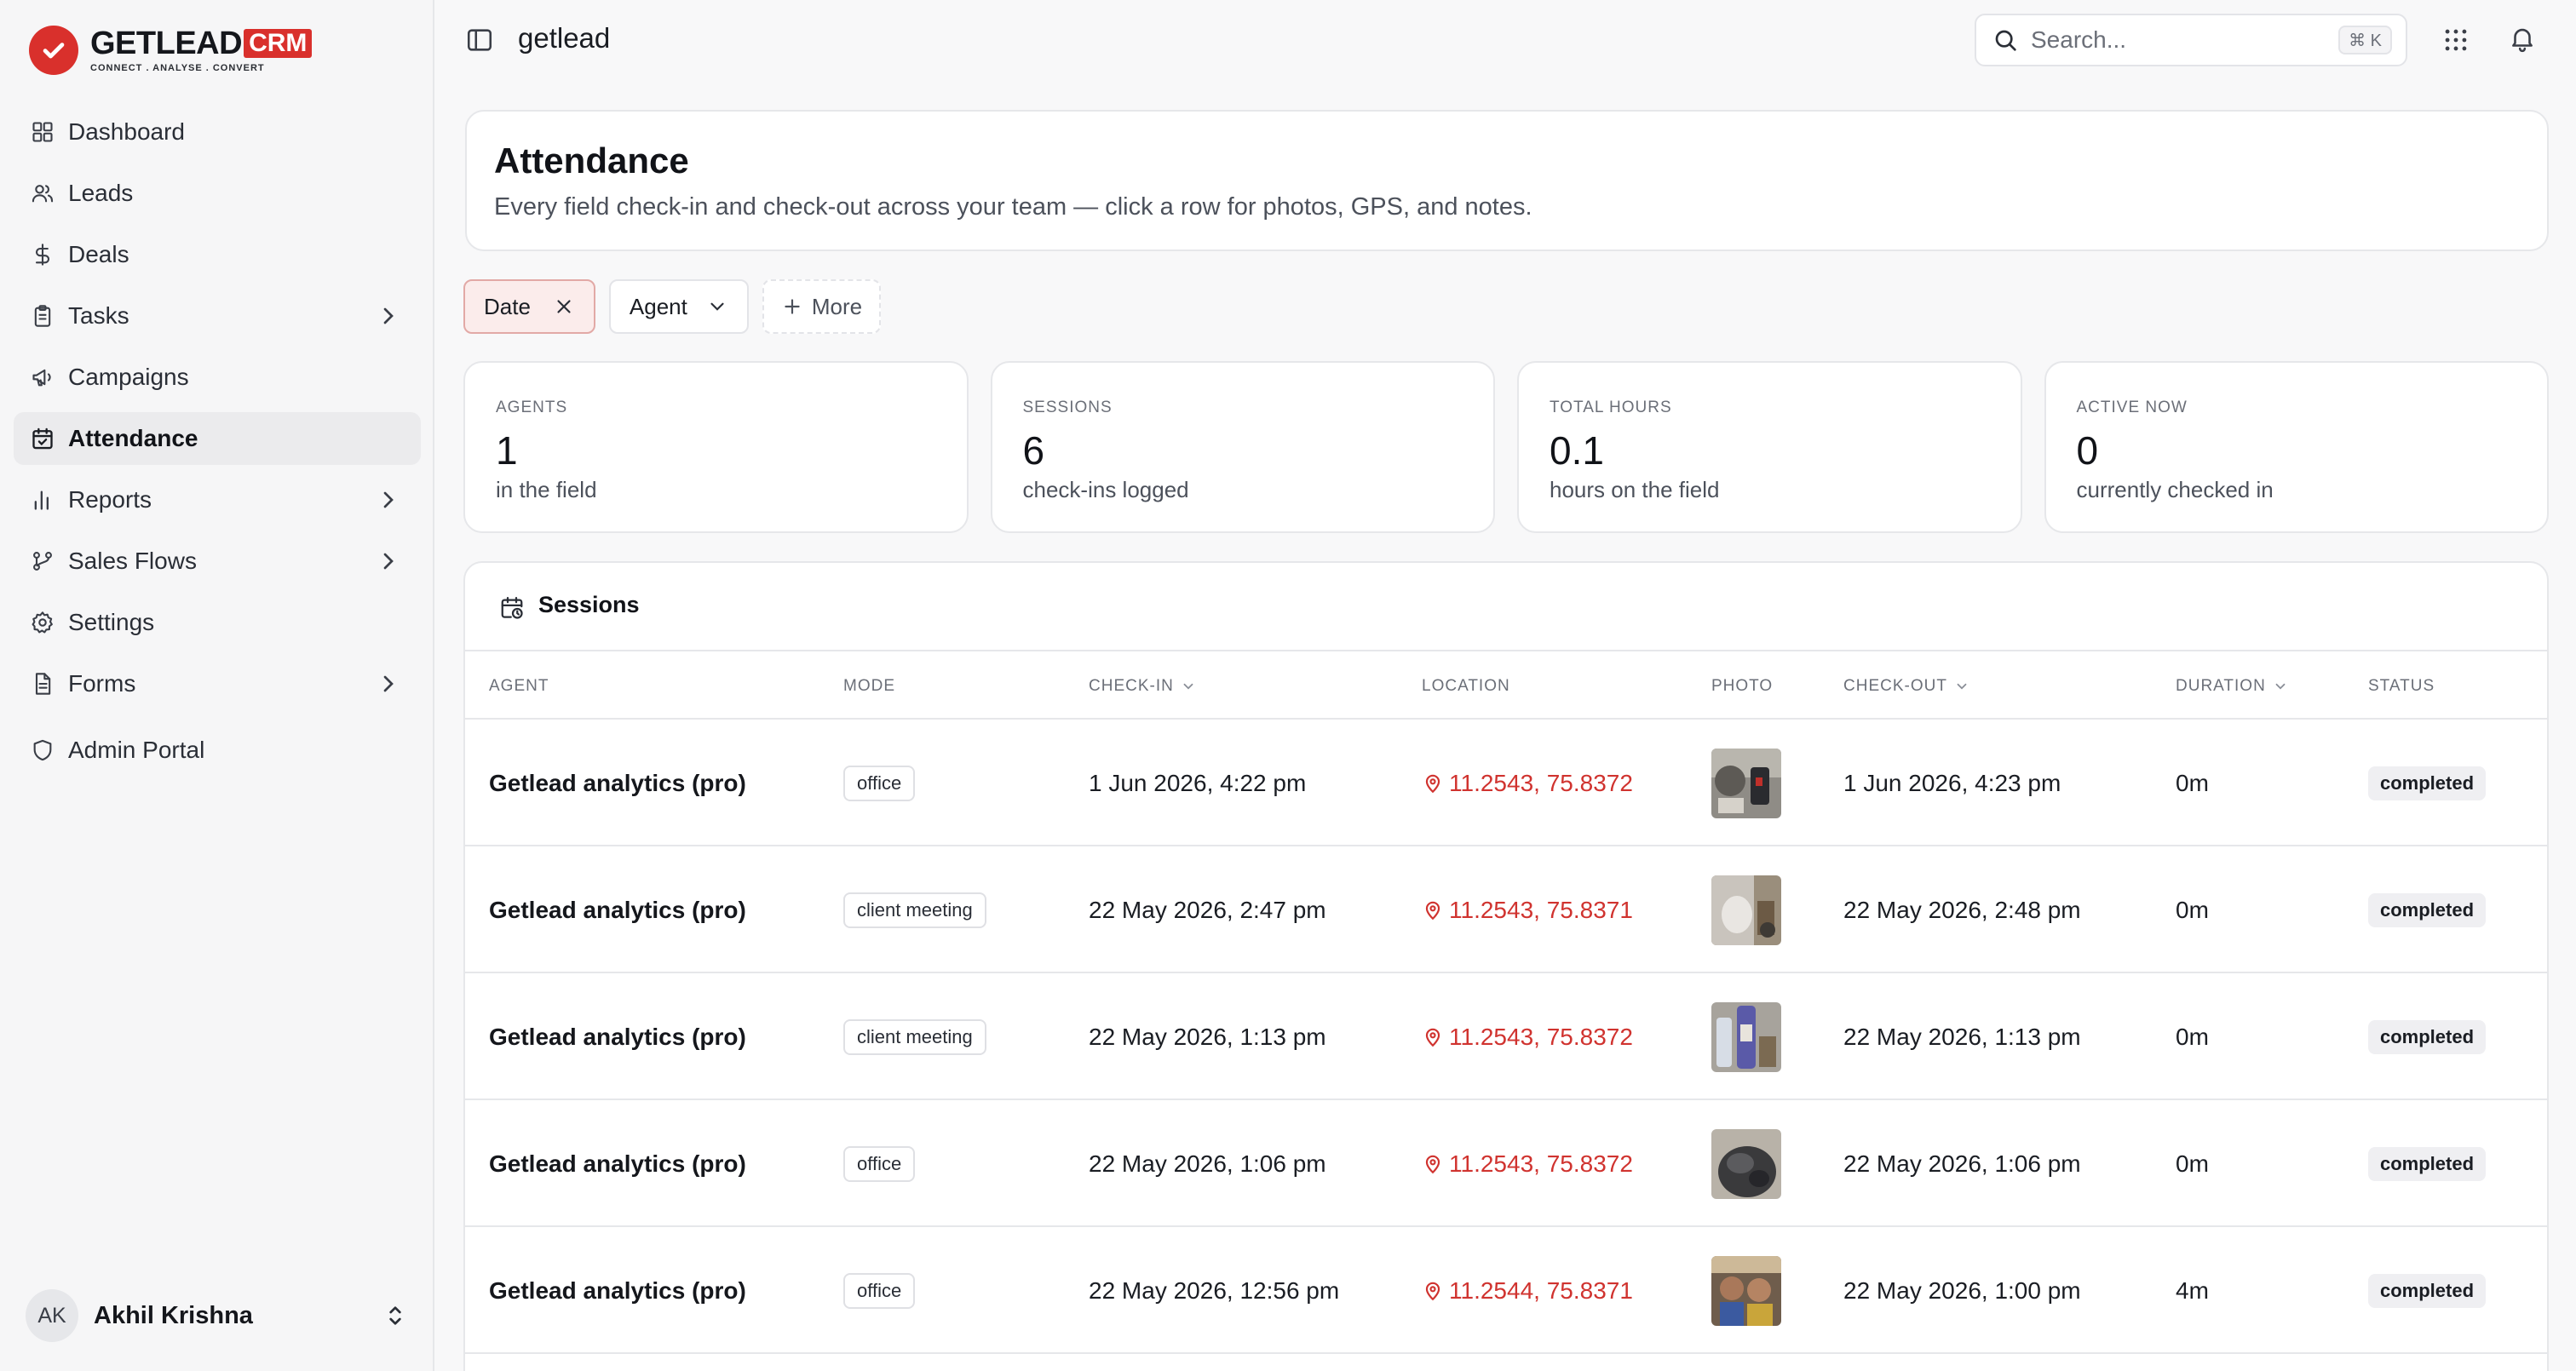 Image resolution: width=2576 pixels, height=1371 pixels. What do you see at coordinates (480, 41) in the screenshot?
I see `sidebar-toggle-icon` at bounding box center [480, 41].